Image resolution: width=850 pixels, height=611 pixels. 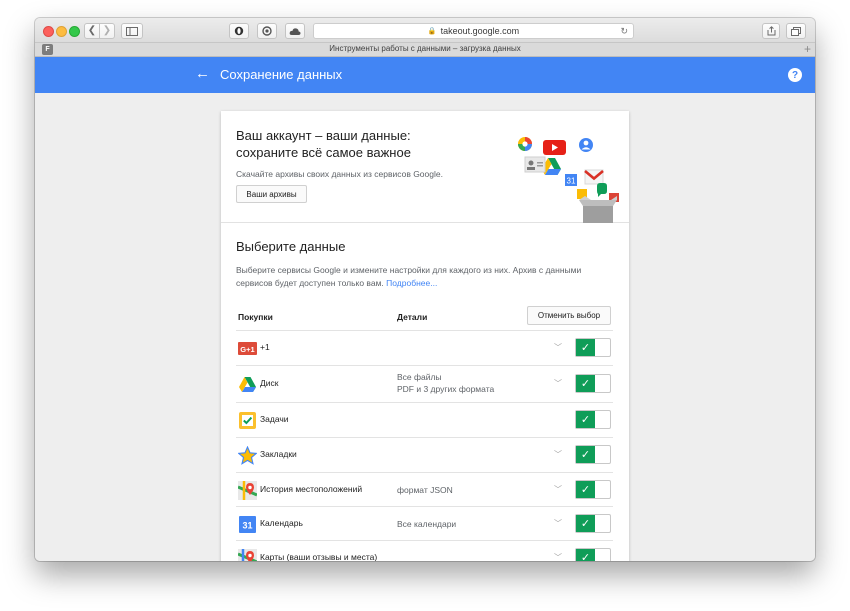 I want to click on service-row: Закладки ﹀ ✓, so click(x=424, y=454).